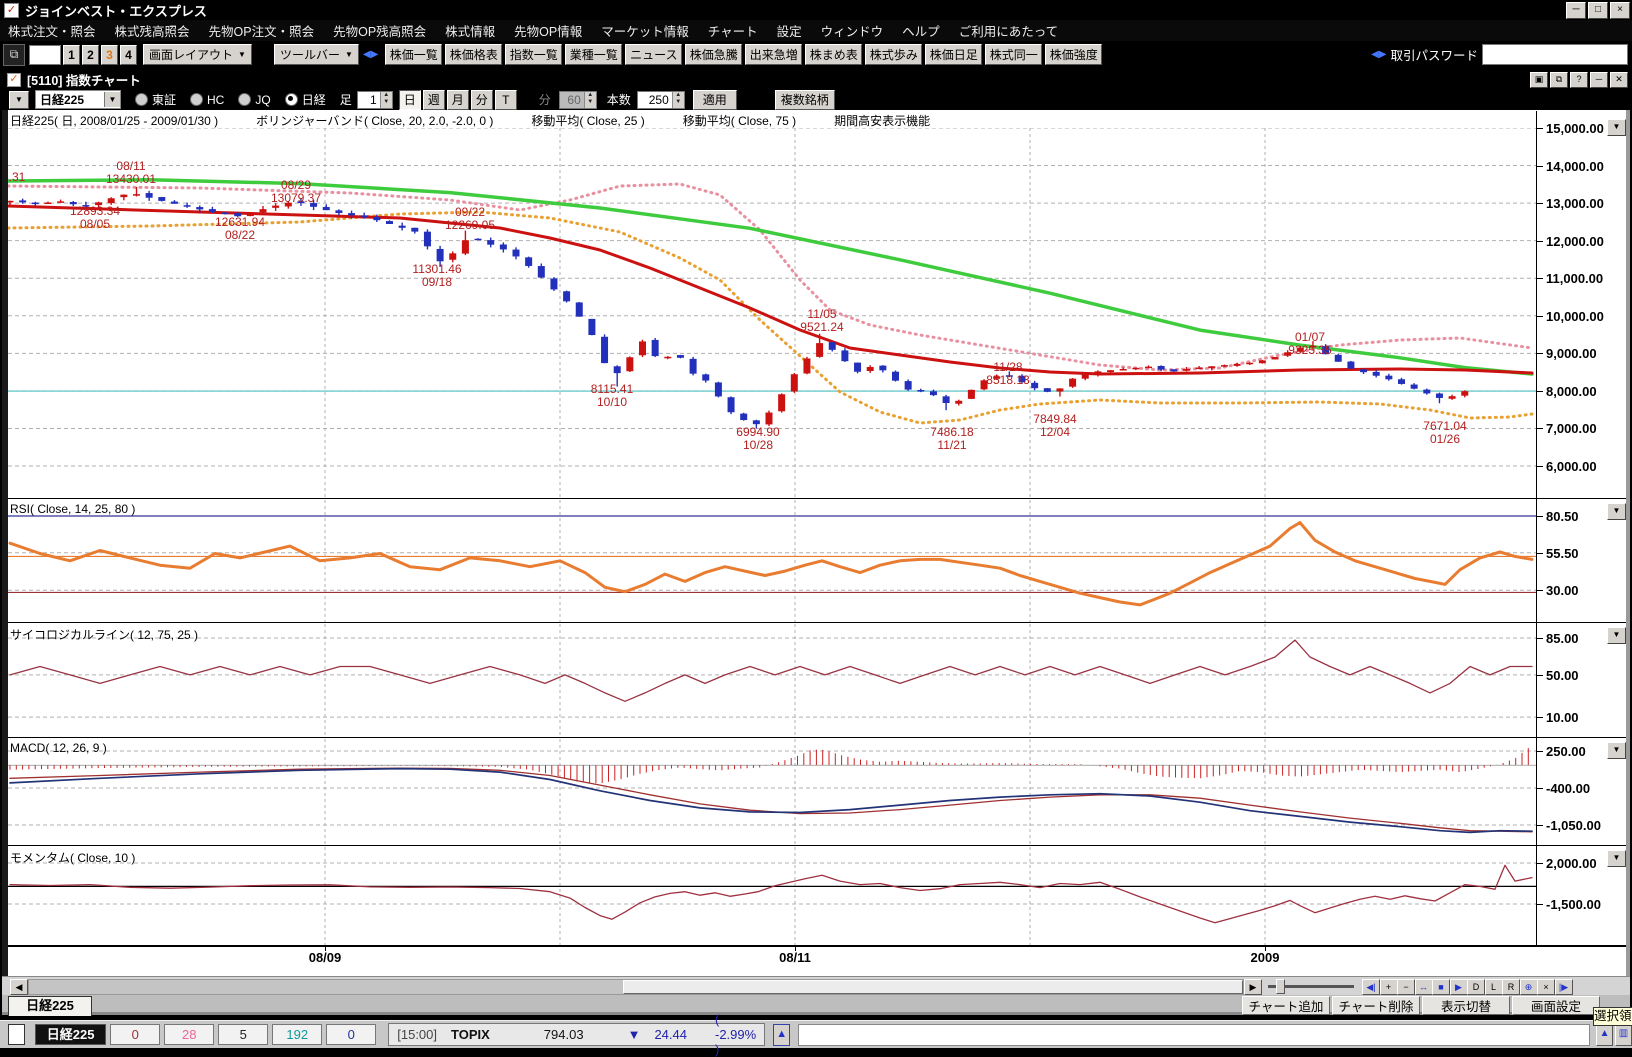 This screenshot has width=1632, height=1057. What do you see at coordinates (1619, 79) in the screenshot?
I see `close-icon: ✕` at bounding box center [1619, 79].